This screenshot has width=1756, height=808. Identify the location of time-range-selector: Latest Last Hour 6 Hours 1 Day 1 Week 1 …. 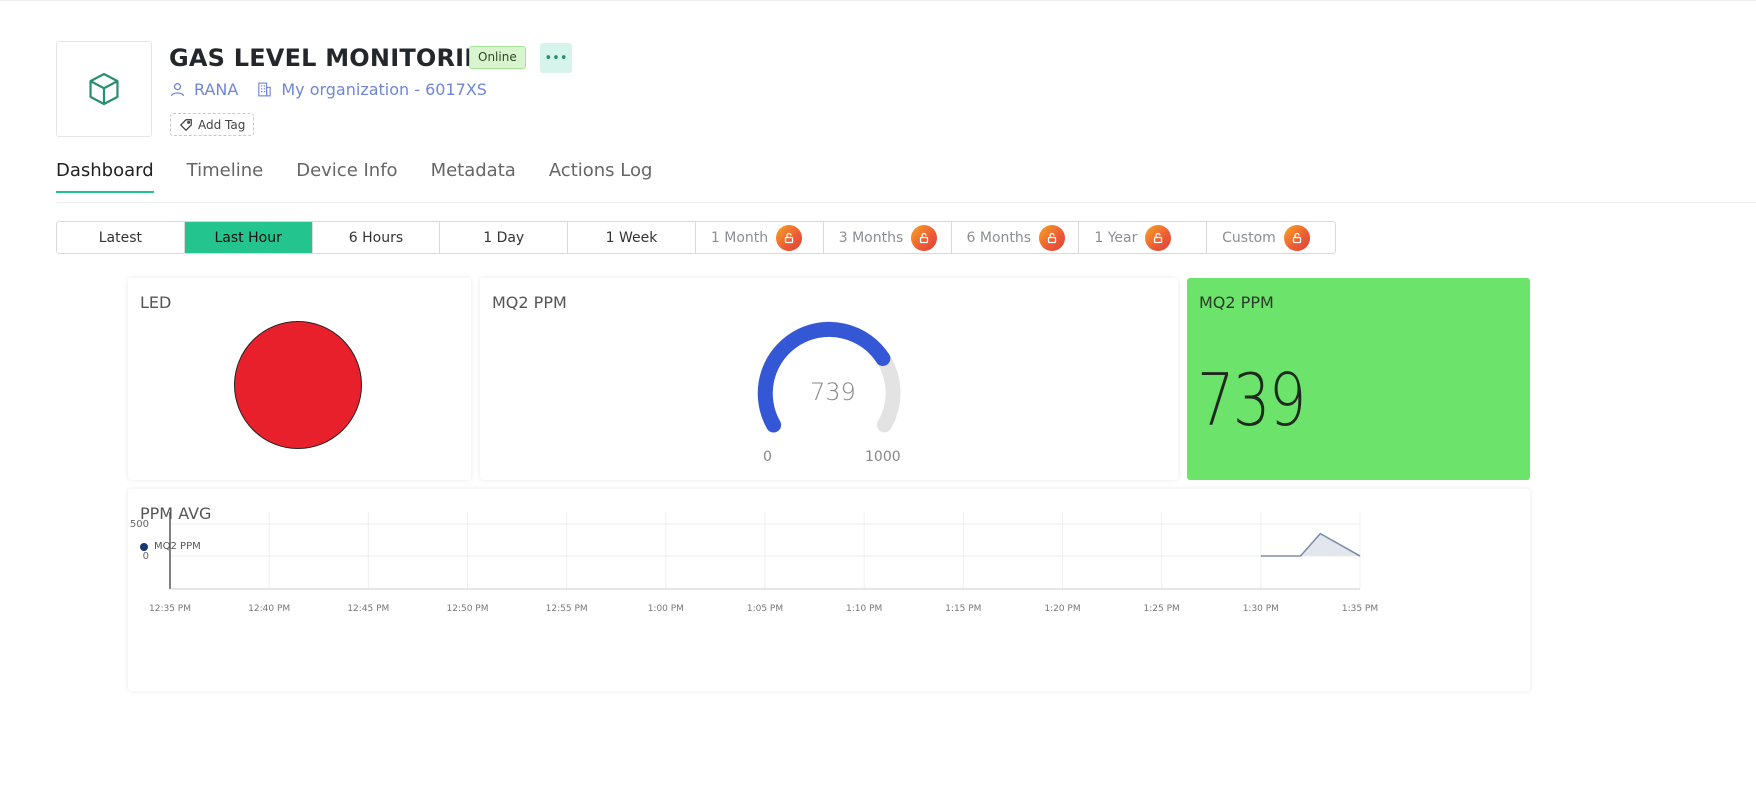
(696, 237).